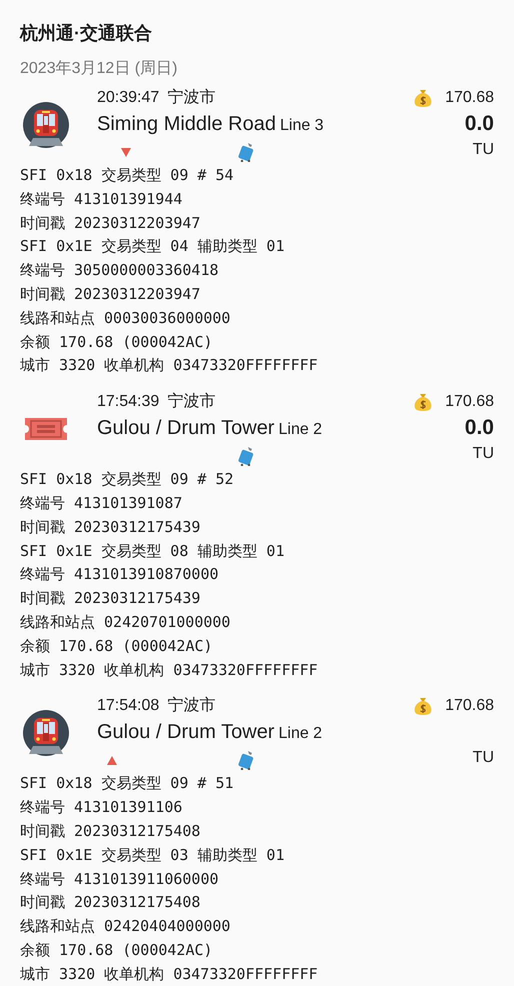 The width and height of the screenshot is (514, 986). I want to click on detail-line: SFI 0x18 交易类型 09 # 52, so click(127, 479).